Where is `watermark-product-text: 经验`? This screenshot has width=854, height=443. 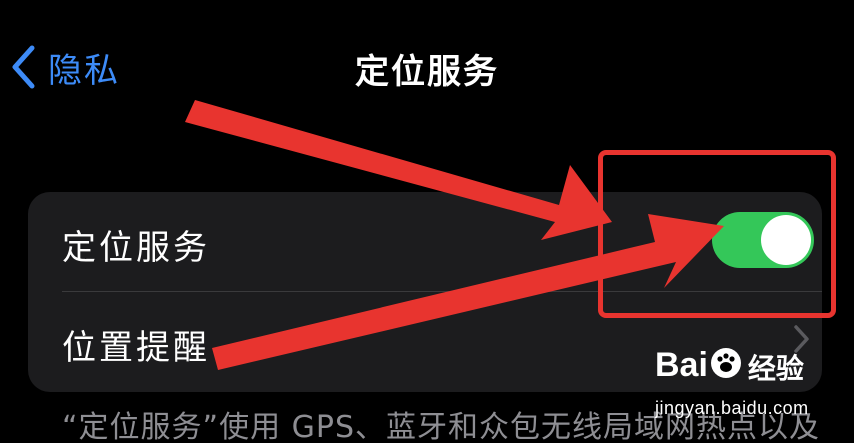
watermark-product-text: 经验 is located at coordinates (775, 369).